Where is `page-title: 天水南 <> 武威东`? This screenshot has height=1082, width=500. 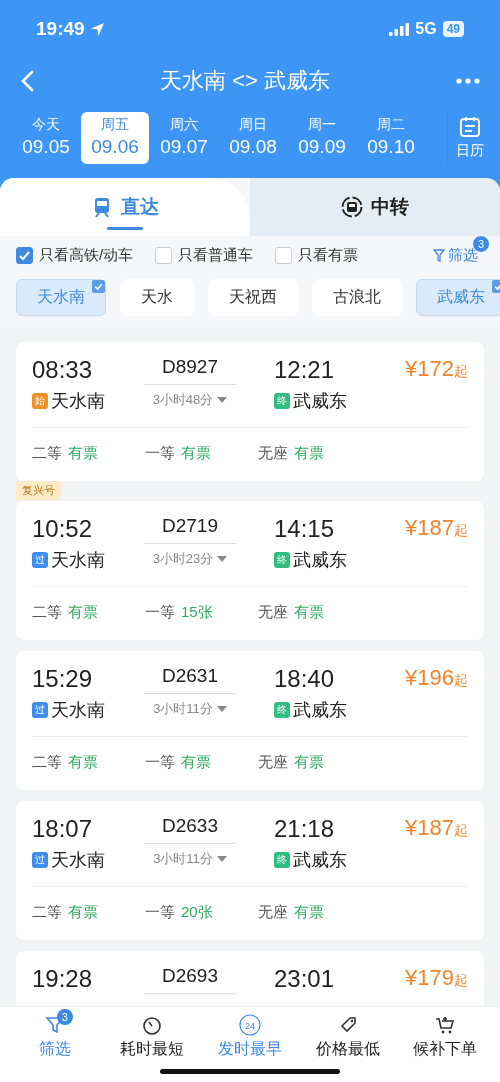 page-title: 天水南 <> 武威东 is located at coordinates (245, 81).